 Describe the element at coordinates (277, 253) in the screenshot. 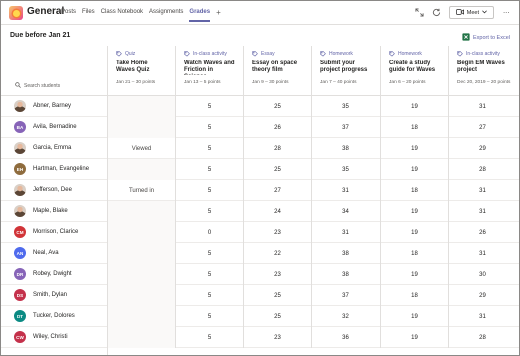

I see `grade-cell: 22` at that location.